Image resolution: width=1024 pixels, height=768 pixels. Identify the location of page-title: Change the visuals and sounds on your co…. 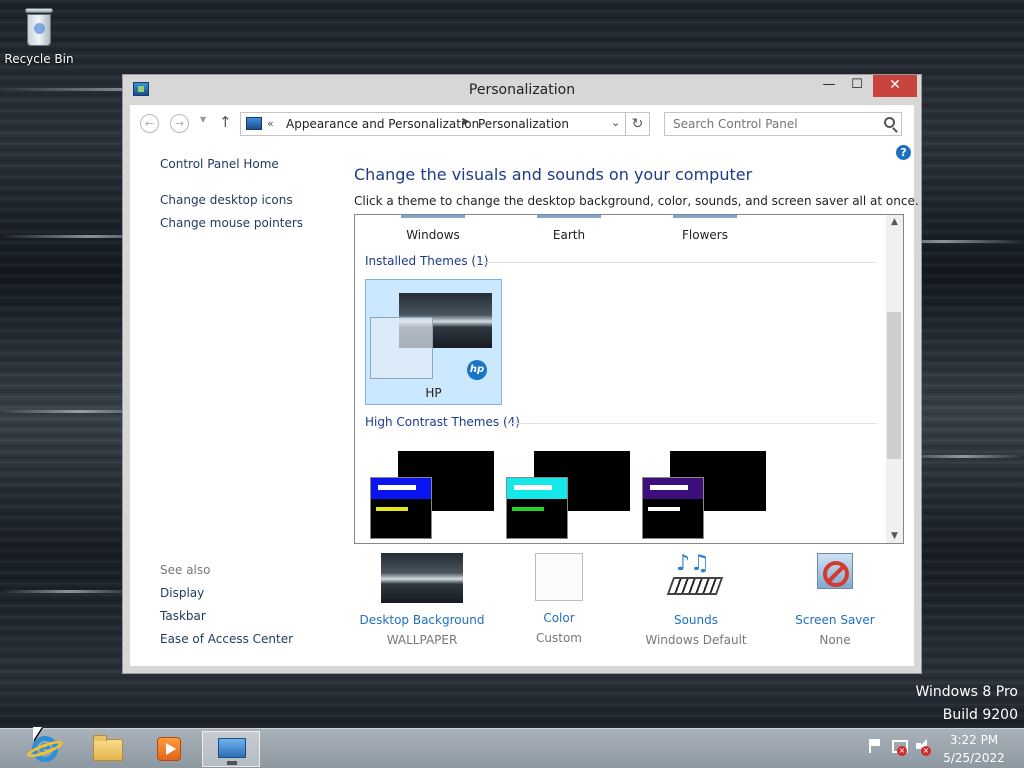
(553, 174).